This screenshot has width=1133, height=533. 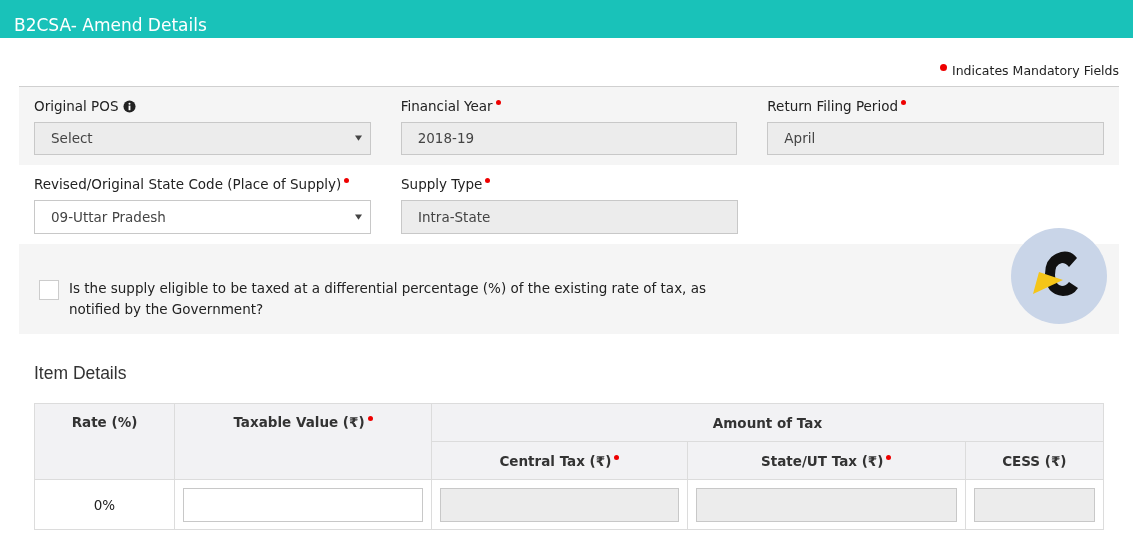 What do you see at coordinates (49, 290) in the screenshot?
I see `checkbox` at bounding box center [49, 290].